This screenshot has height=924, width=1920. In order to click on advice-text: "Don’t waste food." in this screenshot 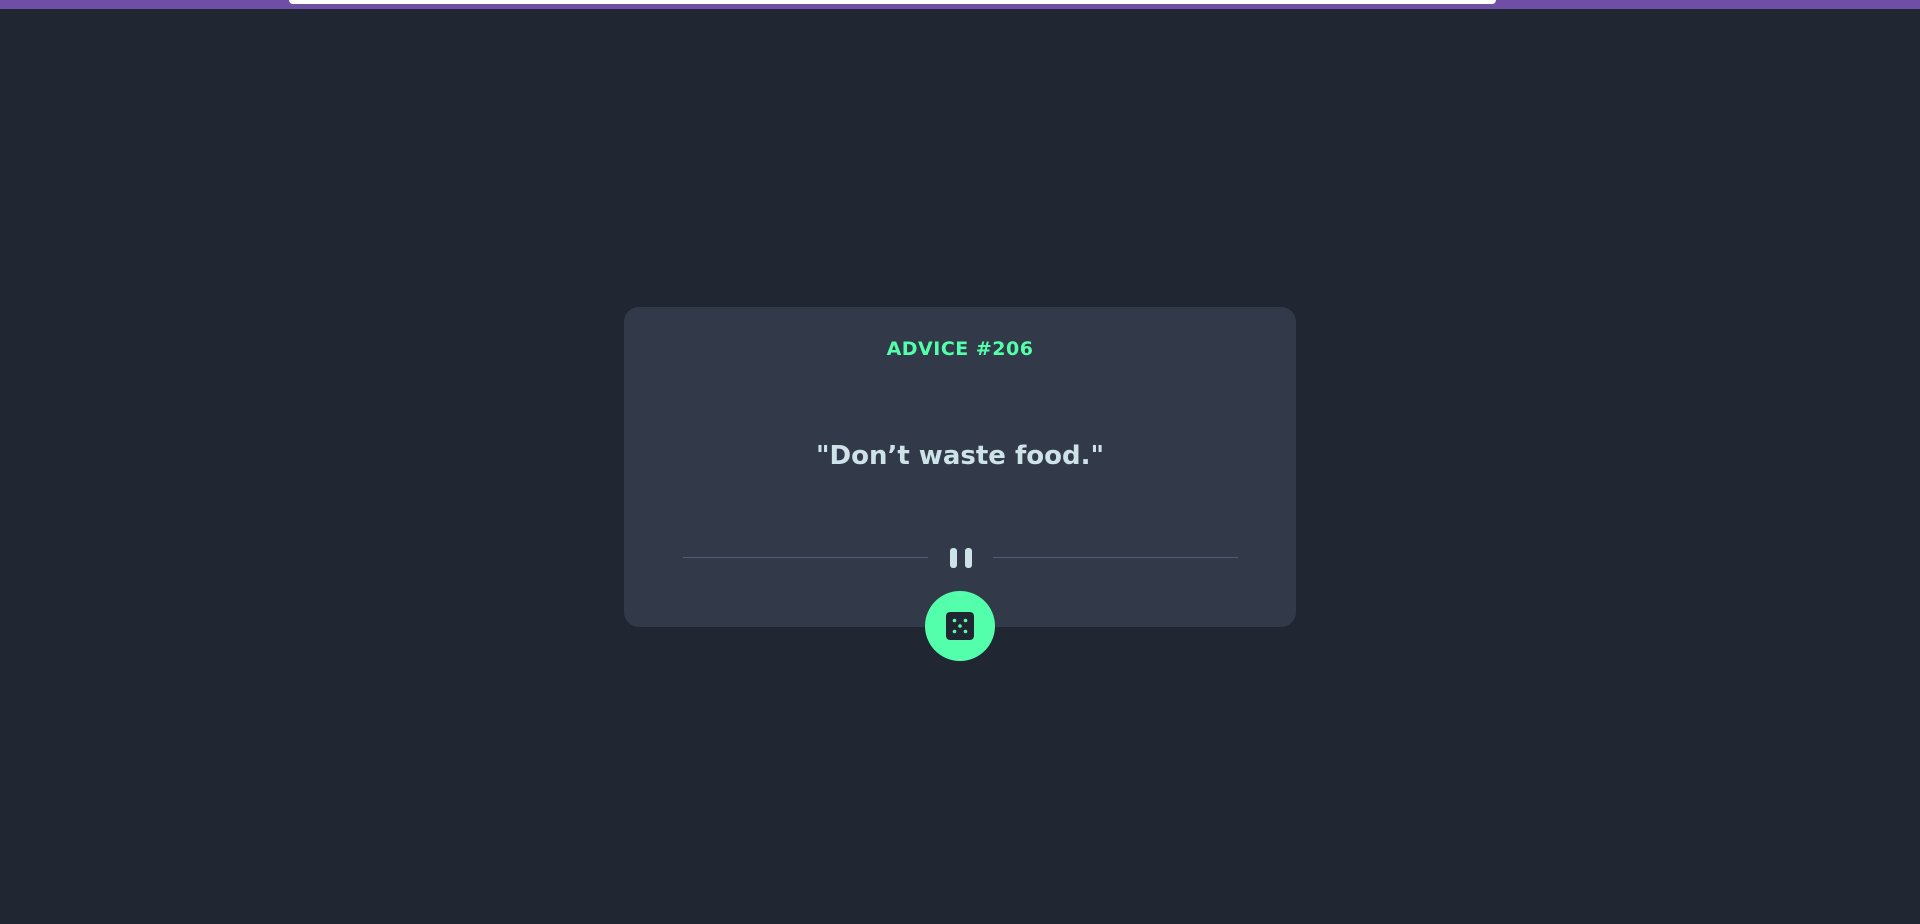, I will do `click(960, 456)`.